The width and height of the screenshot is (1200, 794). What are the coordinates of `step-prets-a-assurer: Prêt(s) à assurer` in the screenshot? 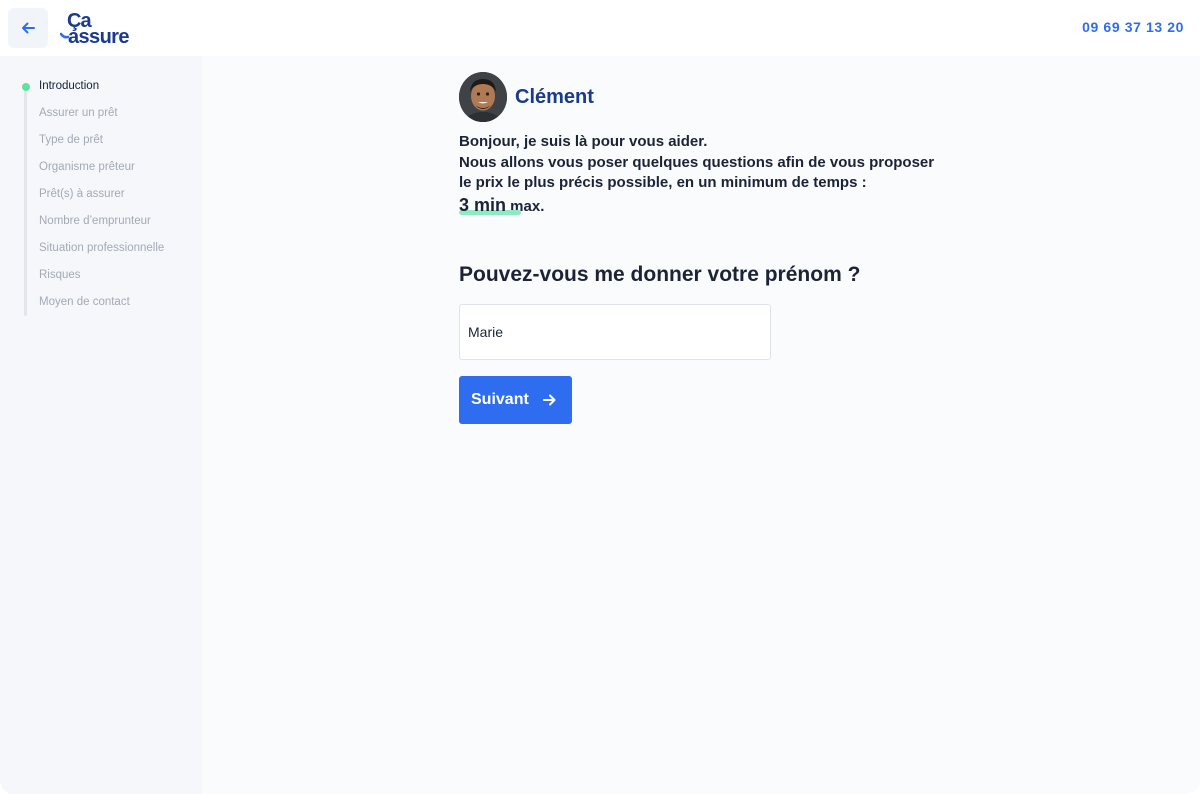 It's located at (94, 199).